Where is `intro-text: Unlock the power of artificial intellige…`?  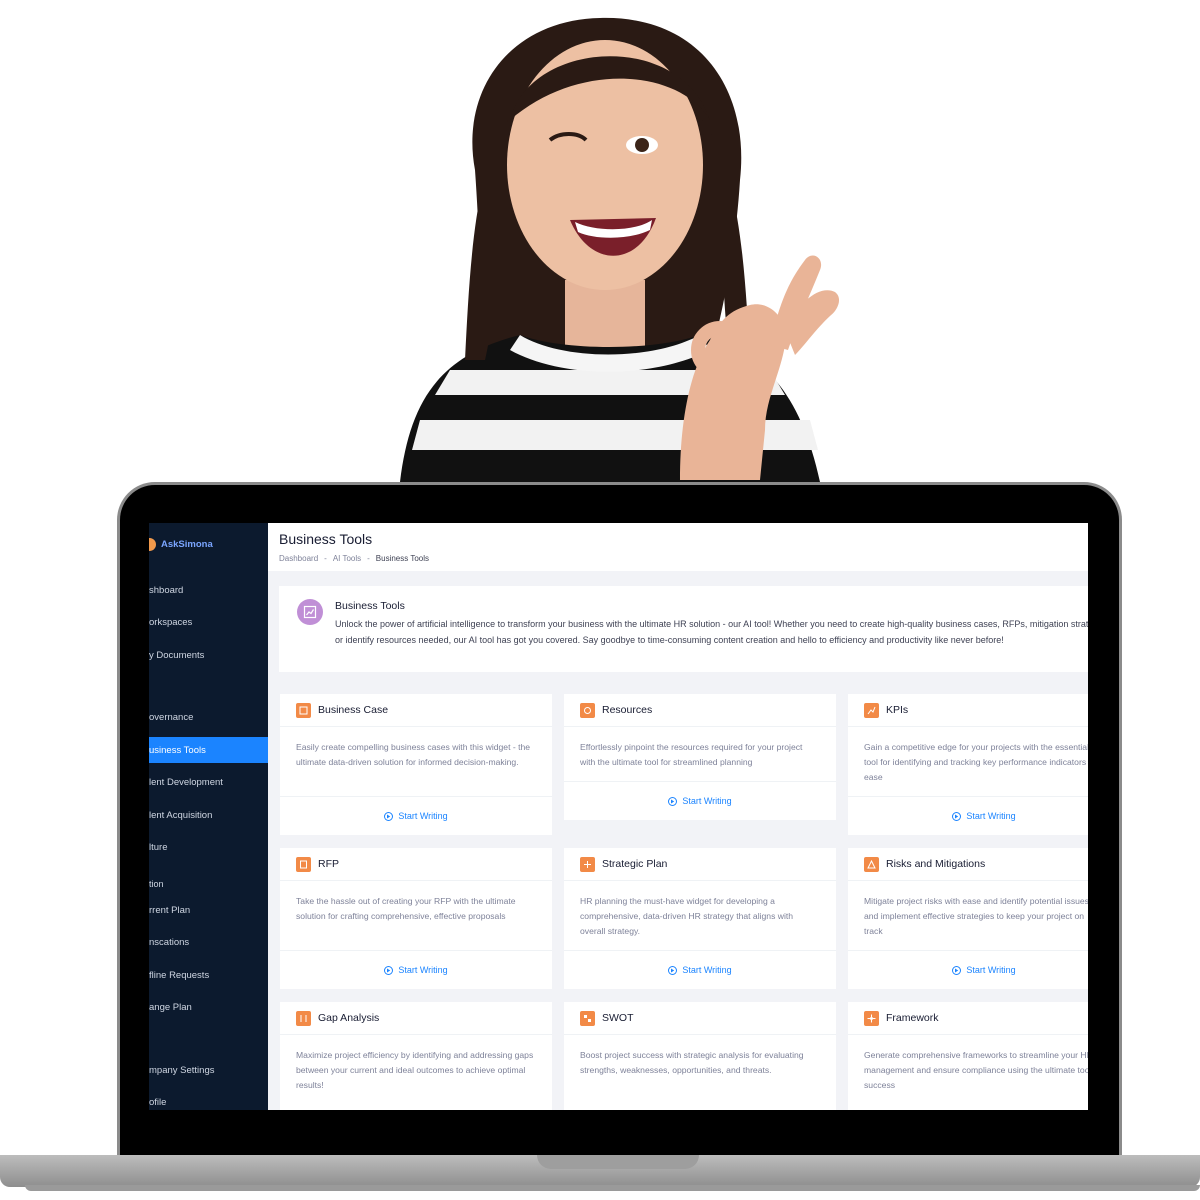
intro-text: Unlock the power of artificial intellige… is located at coordinates (711, 632).